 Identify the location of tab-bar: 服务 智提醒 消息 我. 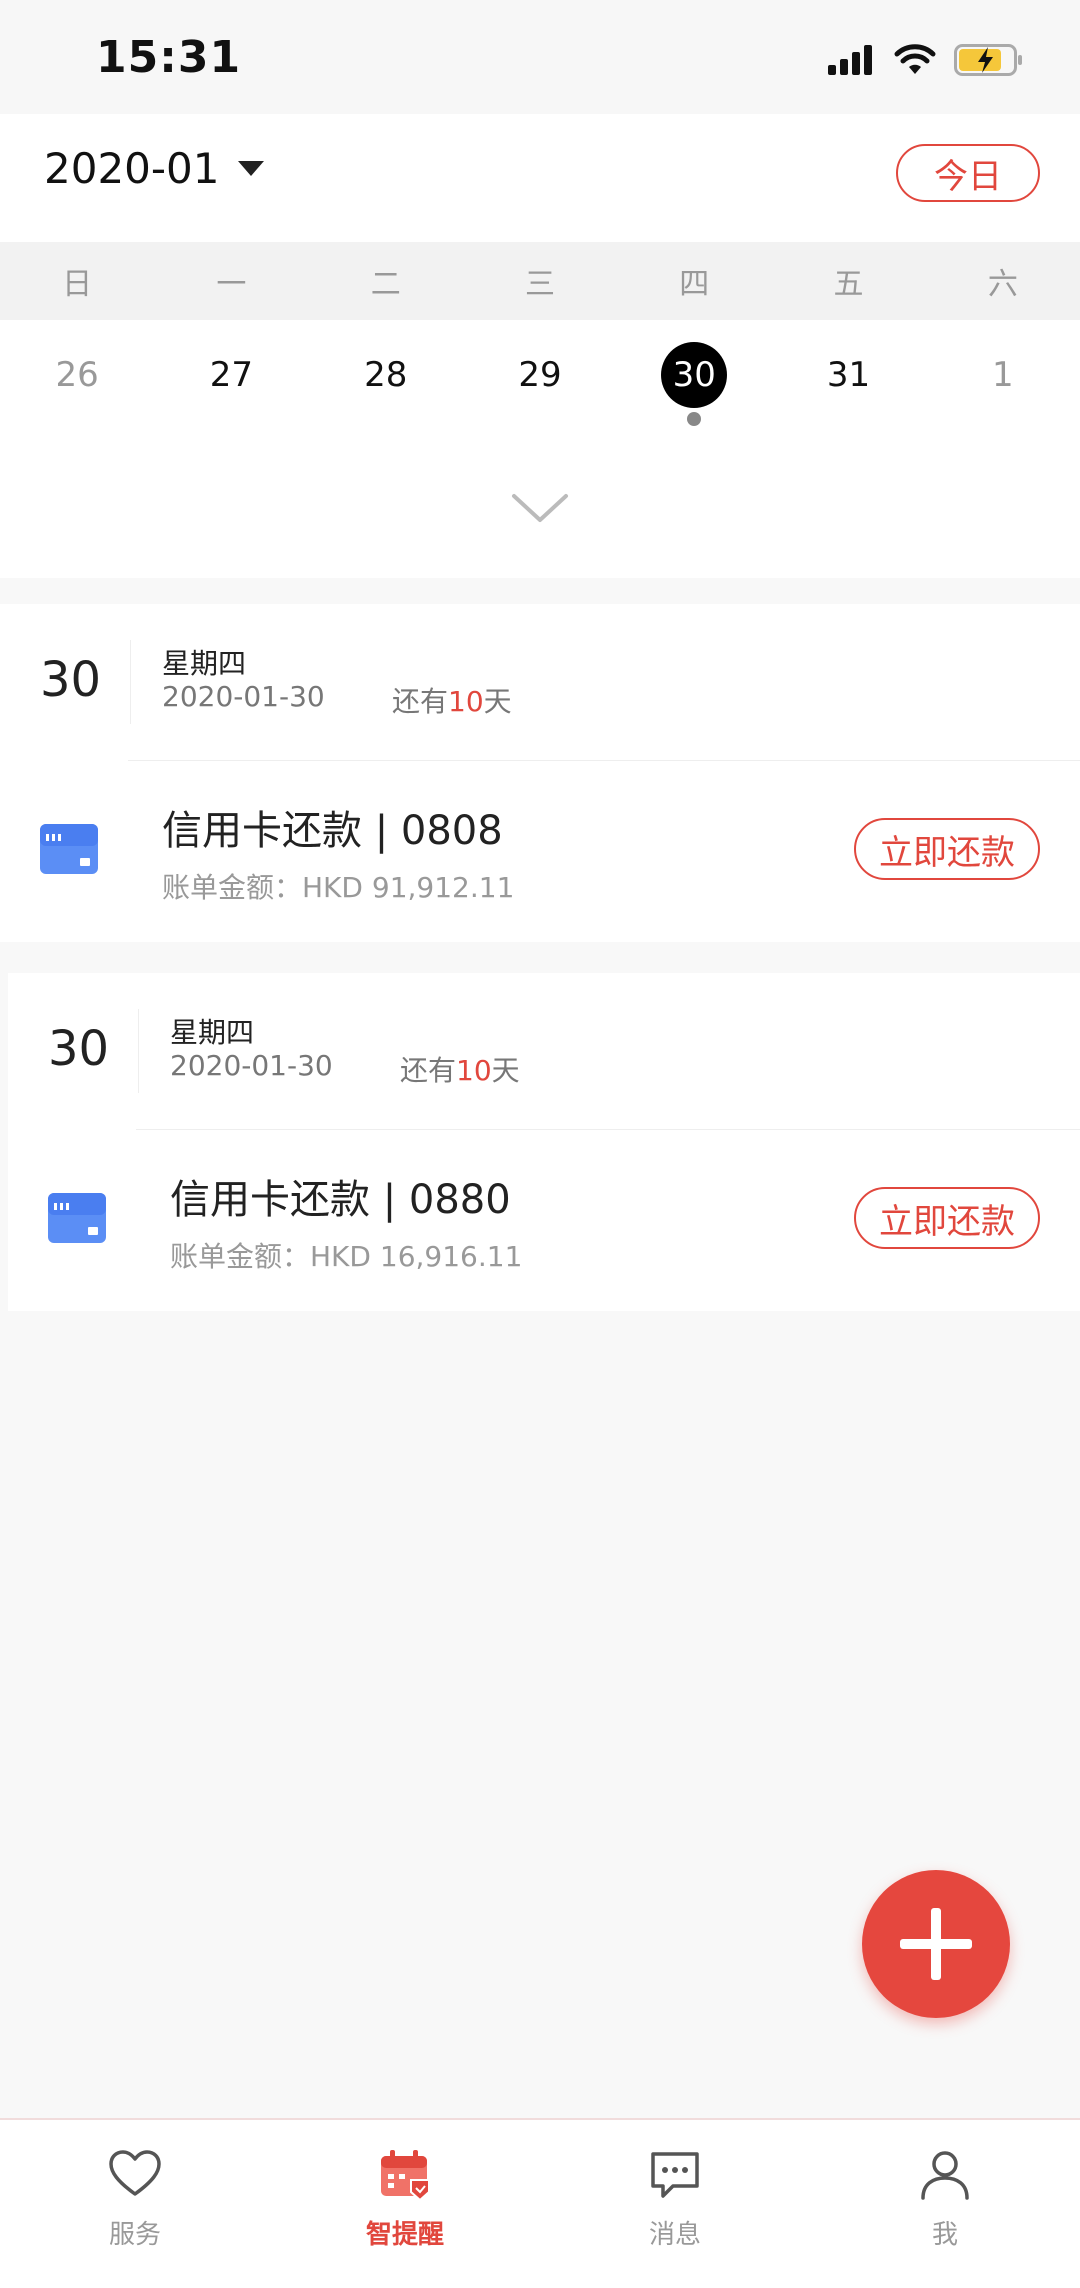
(540, 2203).